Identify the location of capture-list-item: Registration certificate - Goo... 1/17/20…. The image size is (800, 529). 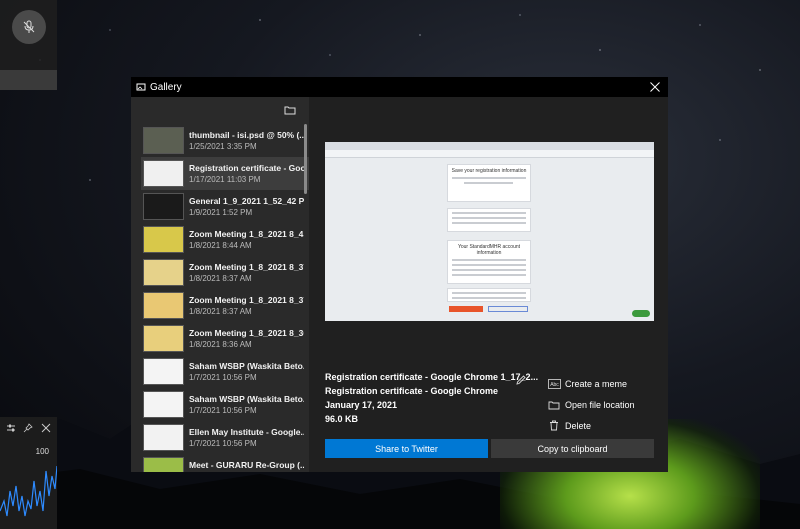
(225, 173).